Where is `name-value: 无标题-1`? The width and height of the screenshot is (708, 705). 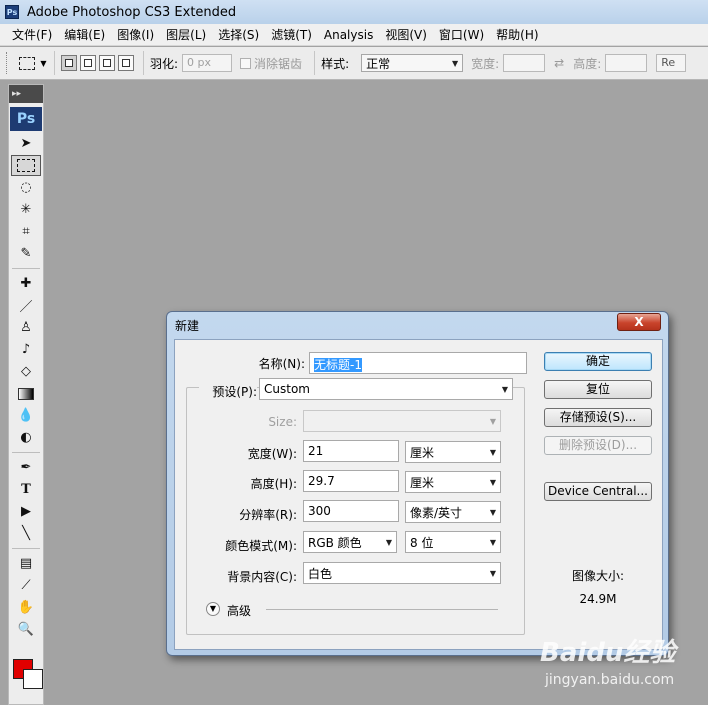
name-value: 无标题-1 is located at coordinates (338, 365).